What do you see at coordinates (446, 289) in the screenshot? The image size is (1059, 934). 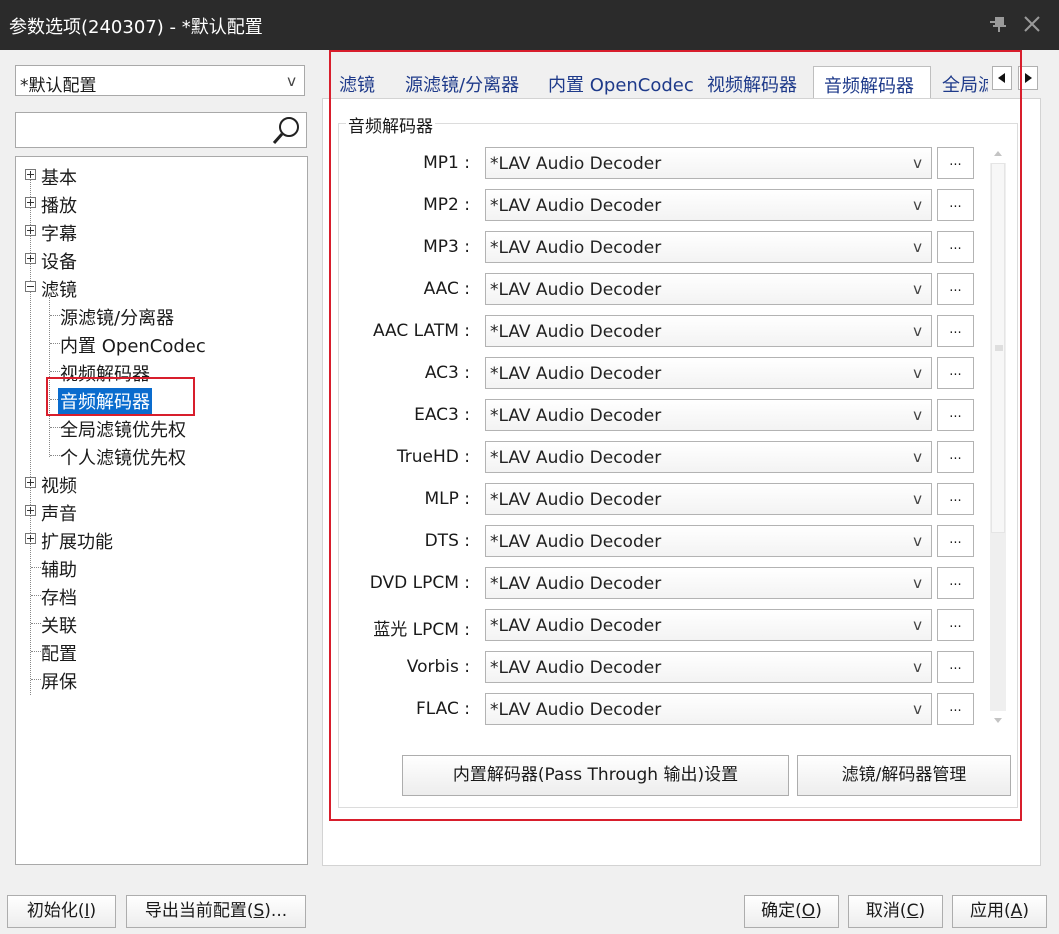 I see `decoder-label: AAC :` at bounding box center [446, 289].